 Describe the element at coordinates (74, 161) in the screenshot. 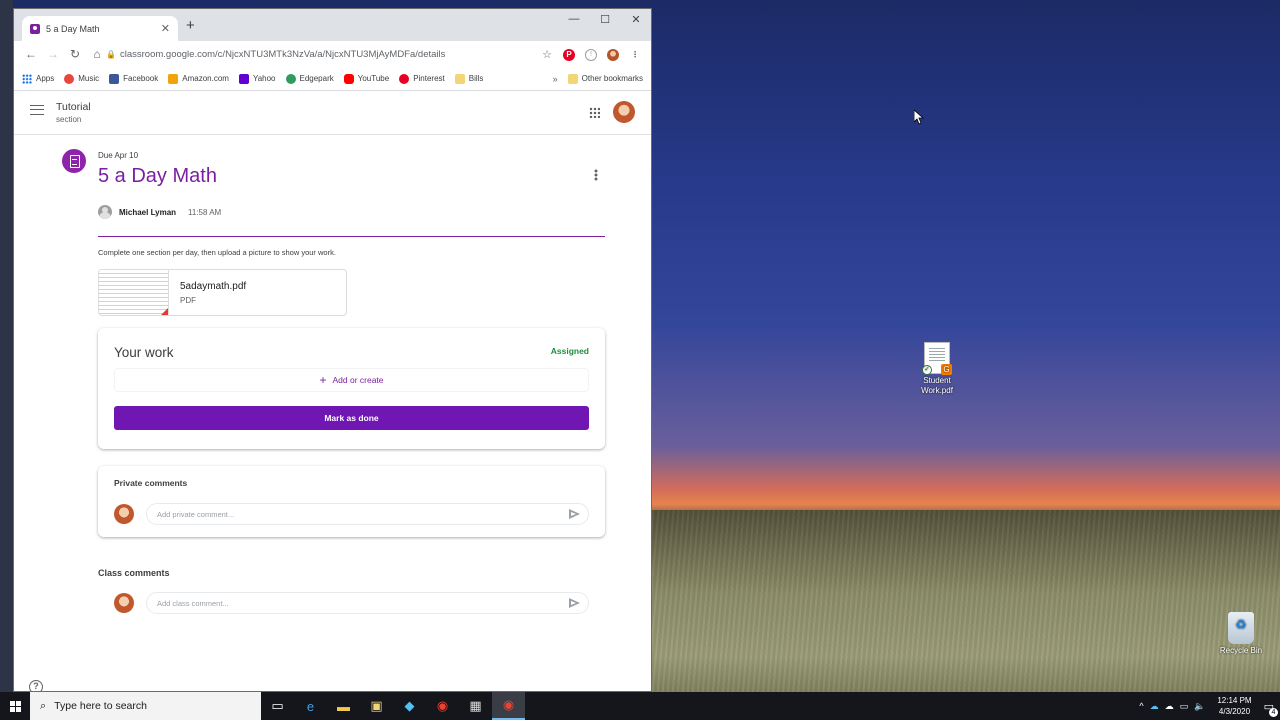

I see `assignment-icon` at that location.